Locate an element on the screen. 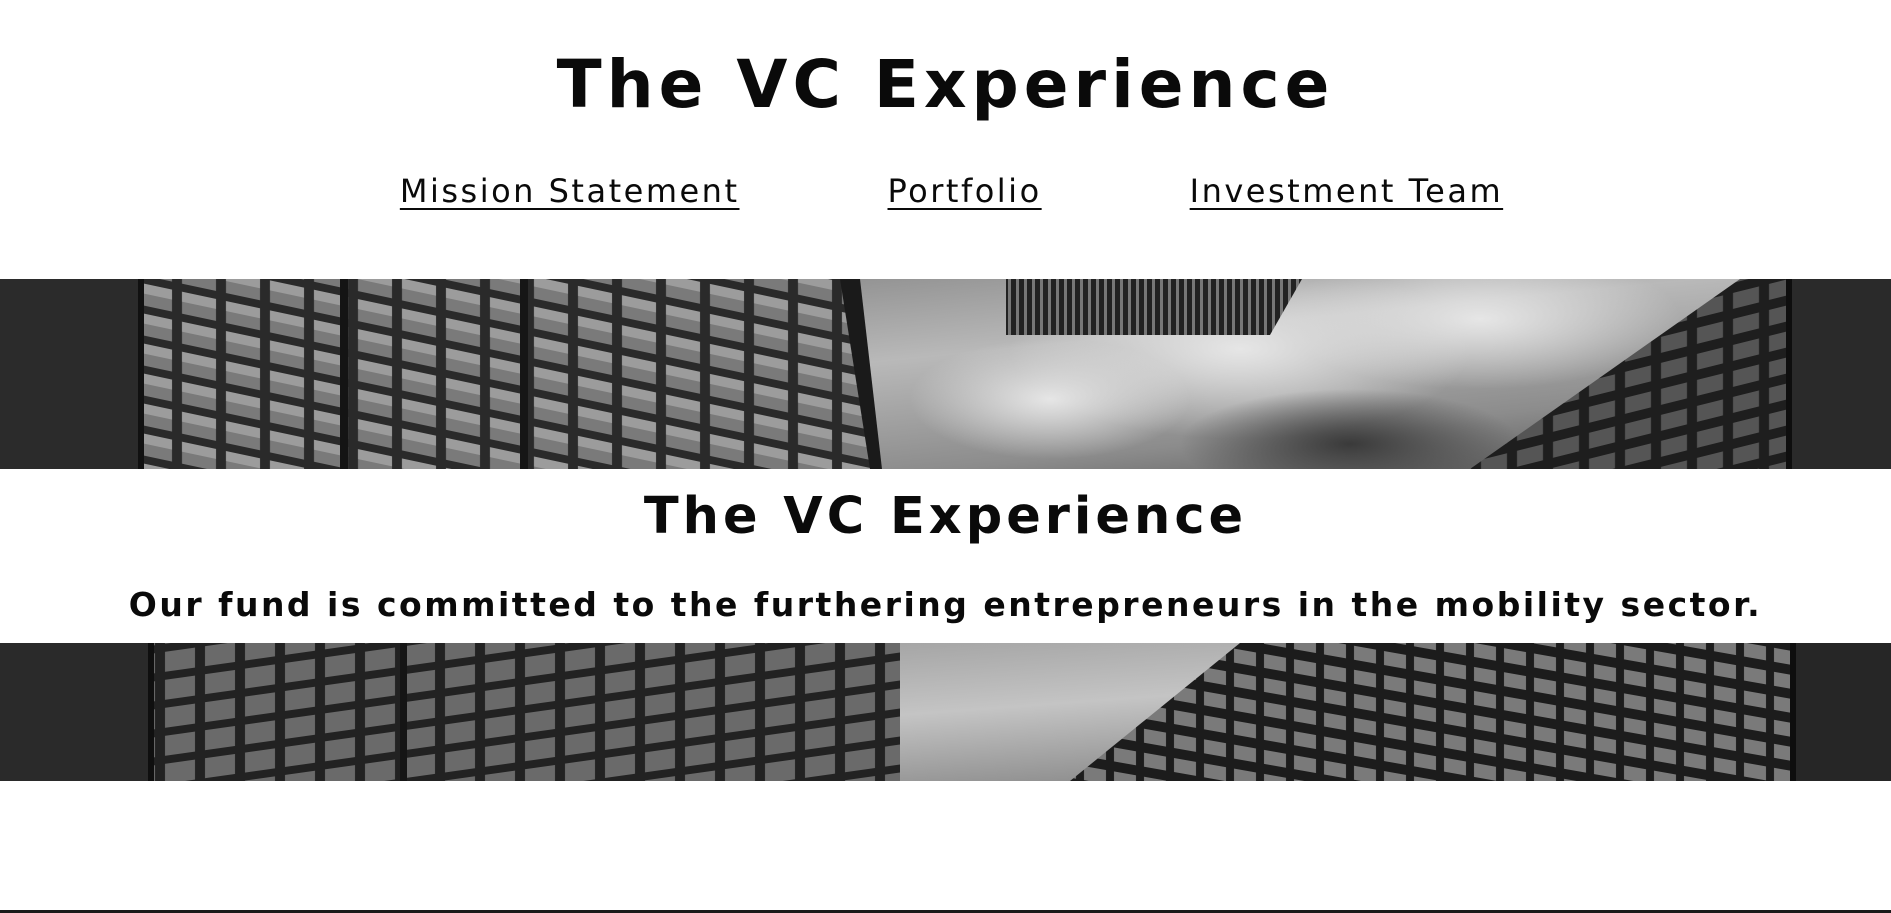  nav-link-investment-team: Investment Team is located at coordinates (1347, 191).